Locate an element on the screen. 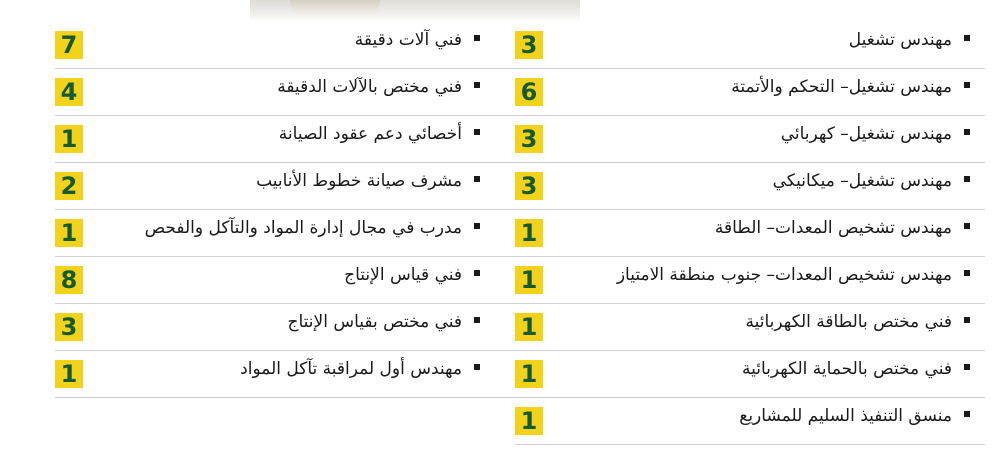 The height and width of the screenshot is (451, 1000). job-title: فني مختص بالطاقة الكهربائية is located at coordinates (848, 322).